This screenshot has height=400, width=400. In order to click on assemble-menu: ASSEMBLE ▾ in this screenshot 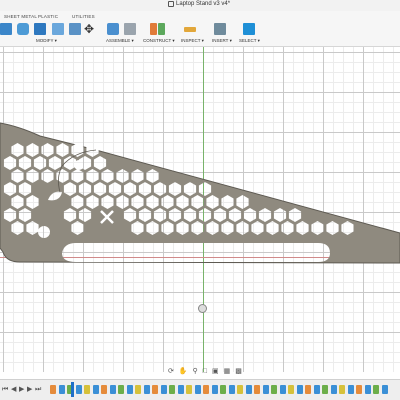, I will do `click(120, 41)`.